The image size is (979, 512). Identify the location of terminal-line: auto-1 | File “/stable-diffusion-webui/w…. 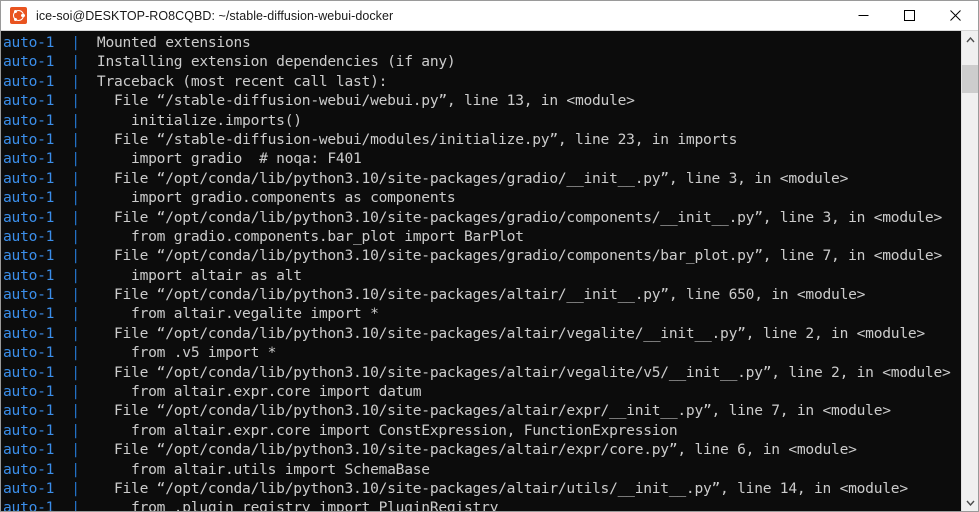
(481, 100).